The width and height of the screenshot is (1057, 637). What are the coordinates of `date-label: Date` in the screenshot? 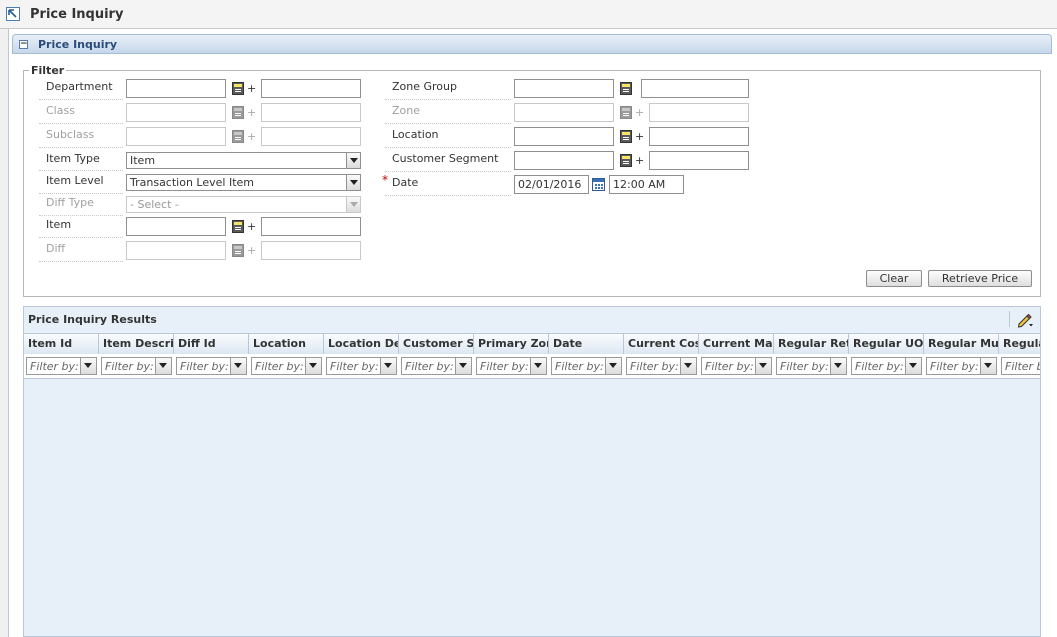 It's located at (405, 182).